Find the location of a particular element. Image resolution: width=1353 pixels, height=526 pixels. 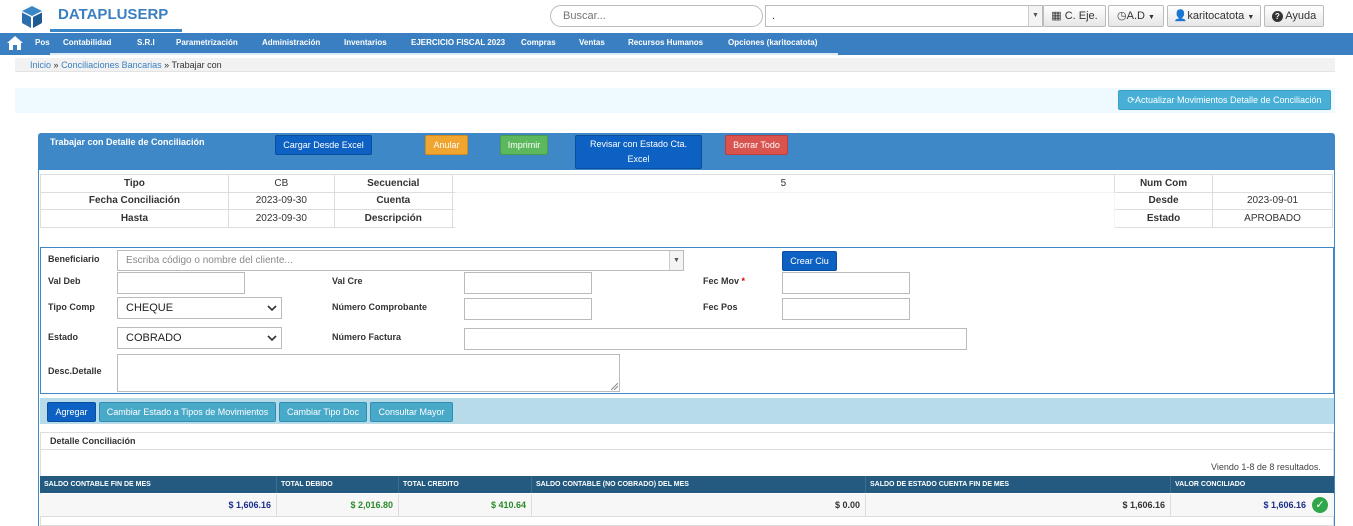

valcre-label: Val Cre is located at coordinates (347, 281).